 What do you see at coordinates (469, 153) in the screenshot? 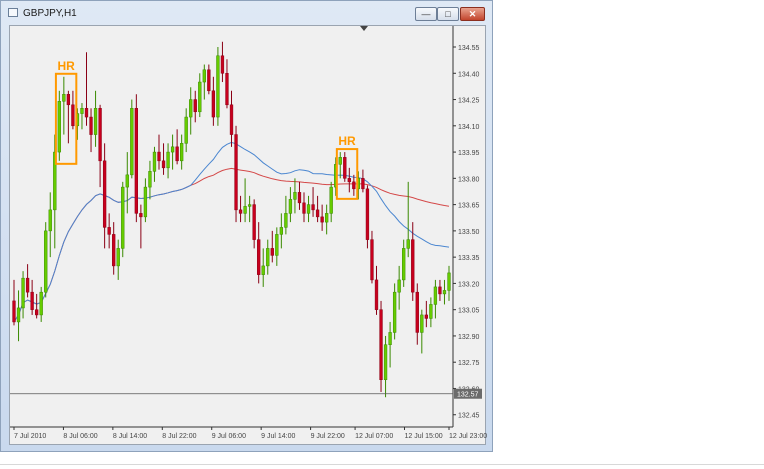
I see `y-tick-label: 133.95` at bounding box center [469, 153].